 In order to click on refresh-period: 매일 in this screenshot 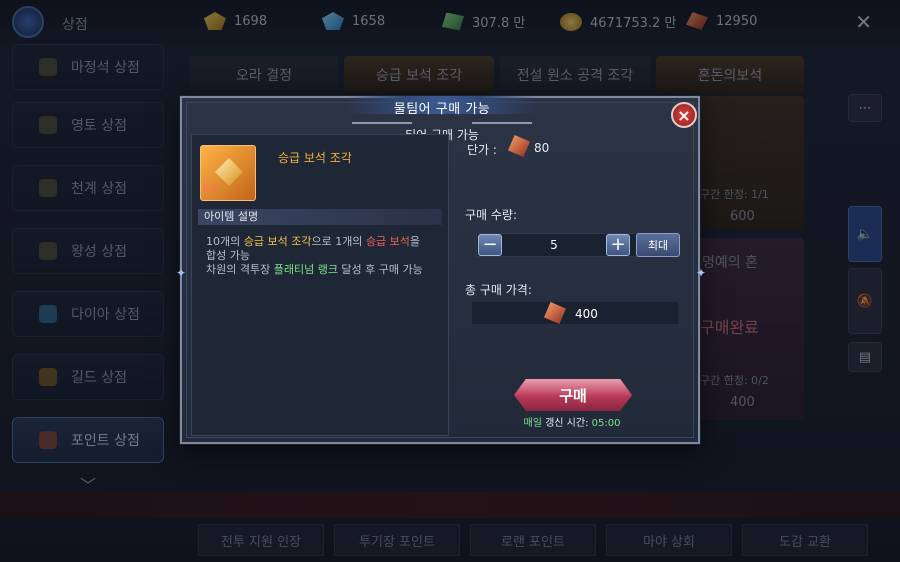, I will do `click(532, 423)`.